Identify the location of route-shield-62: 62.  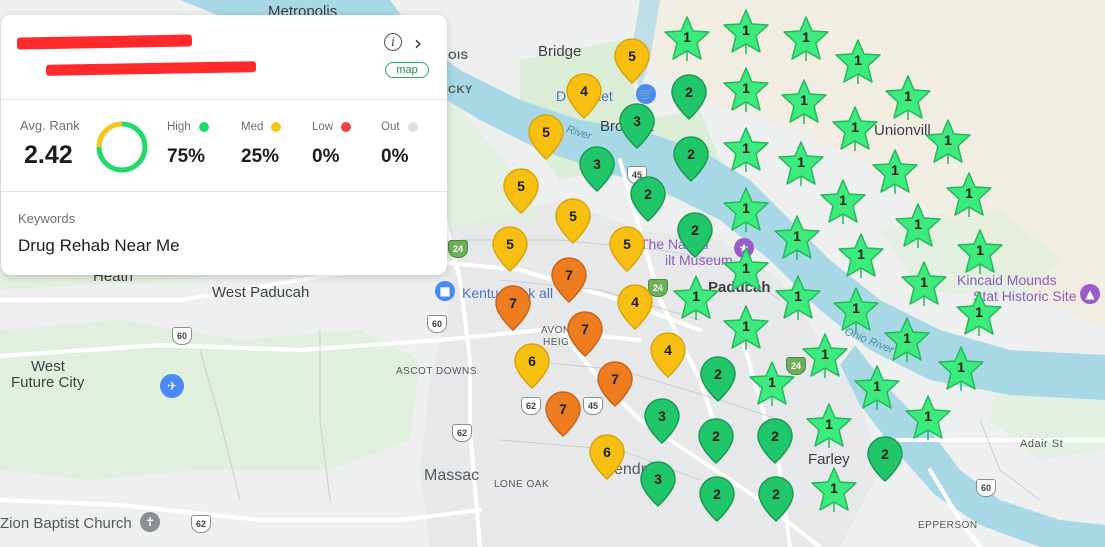
(462, 433).